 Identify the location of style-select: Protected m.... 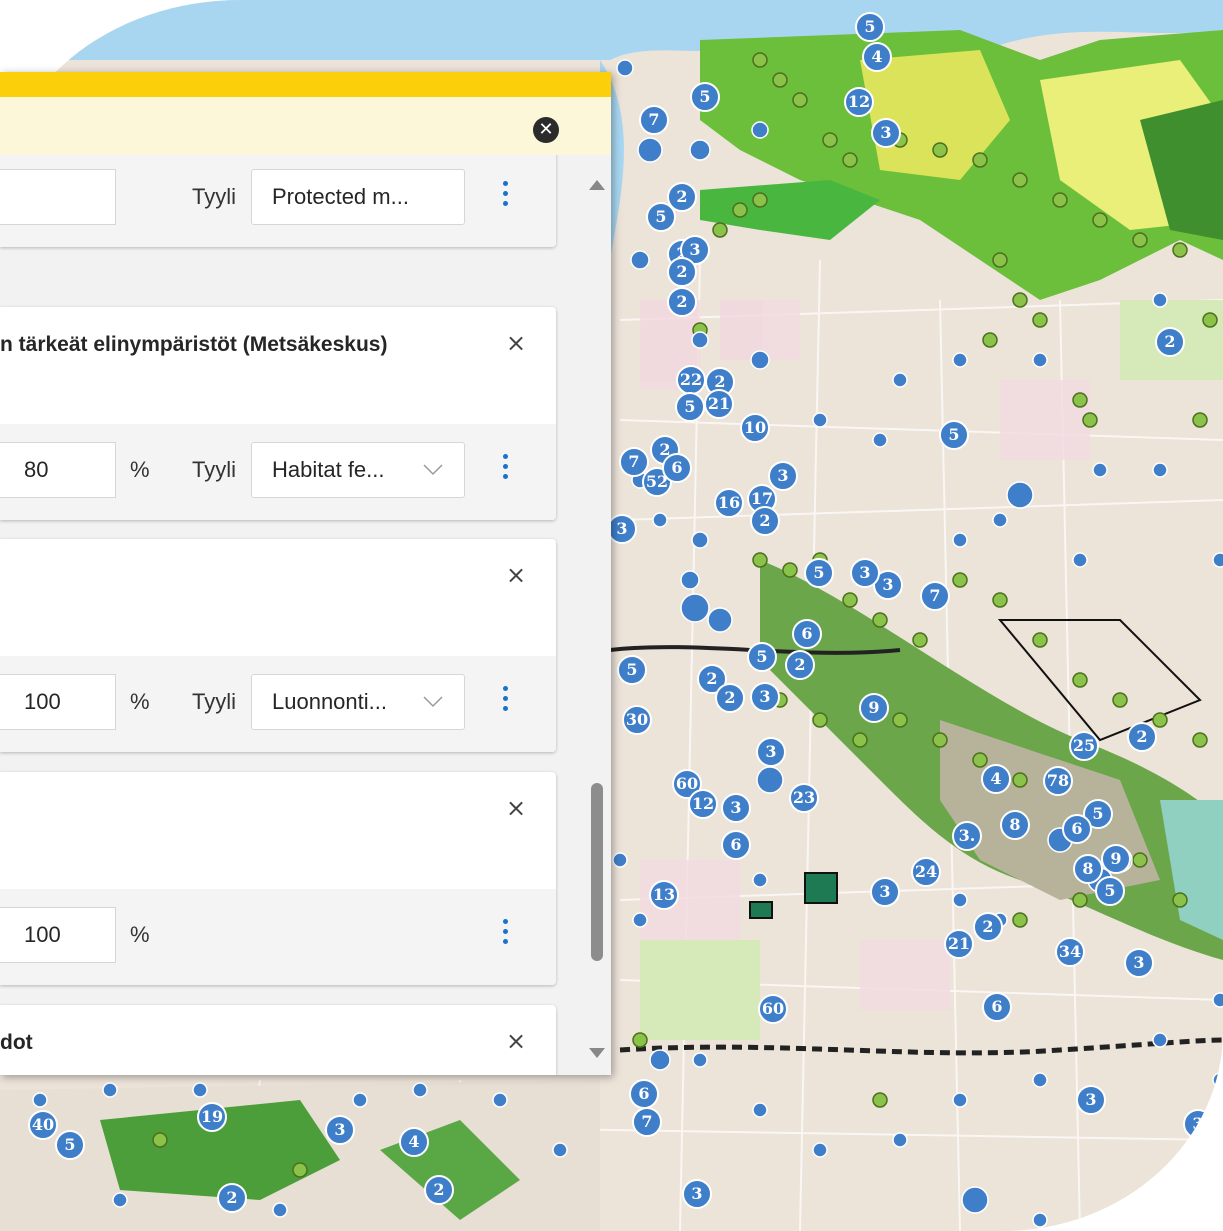
(358, 197).